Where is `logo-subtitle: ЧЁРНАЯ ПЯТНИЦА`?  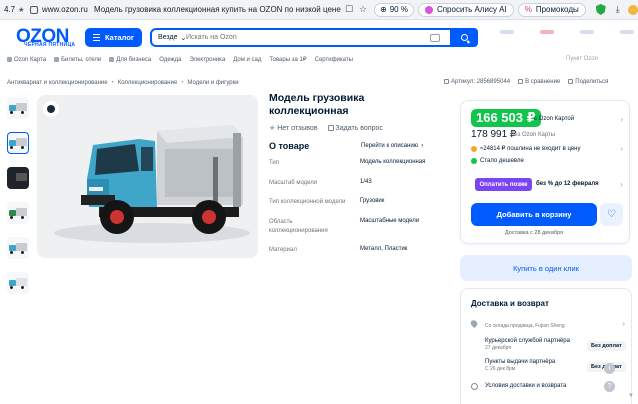
logo-subtitle: ЧЁРНАЯ ПЯТНИЦА is located at coordinates (50, 45).